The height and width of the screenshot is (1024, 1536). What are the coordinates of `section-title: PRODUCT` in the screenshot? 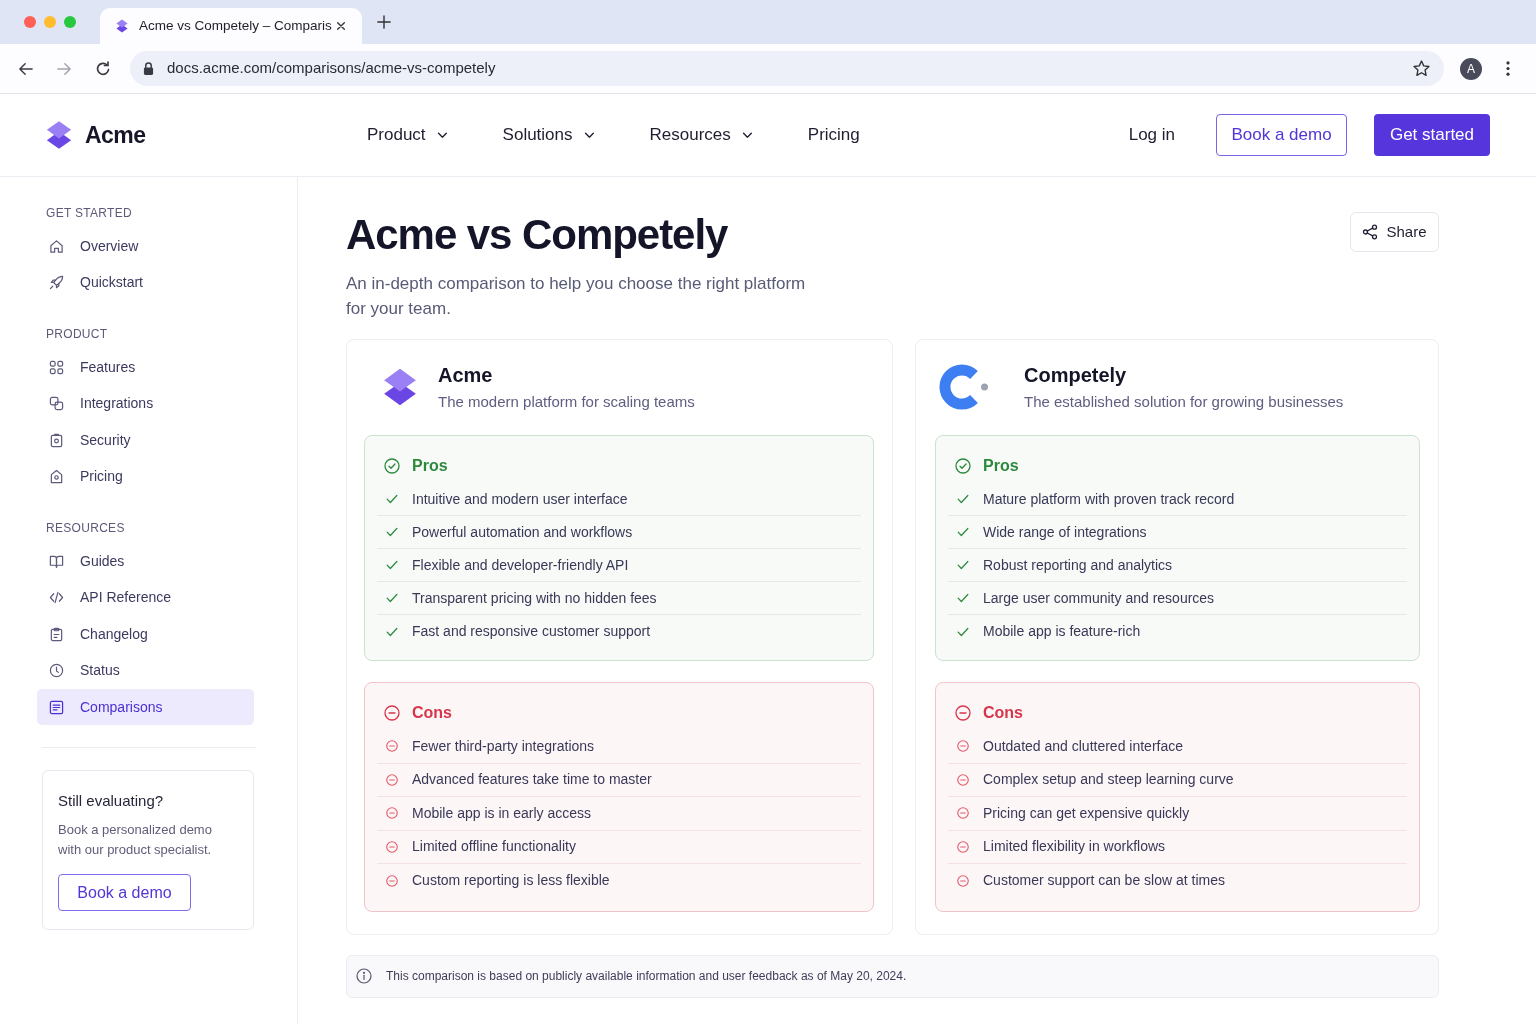 It's located at (77, 334).